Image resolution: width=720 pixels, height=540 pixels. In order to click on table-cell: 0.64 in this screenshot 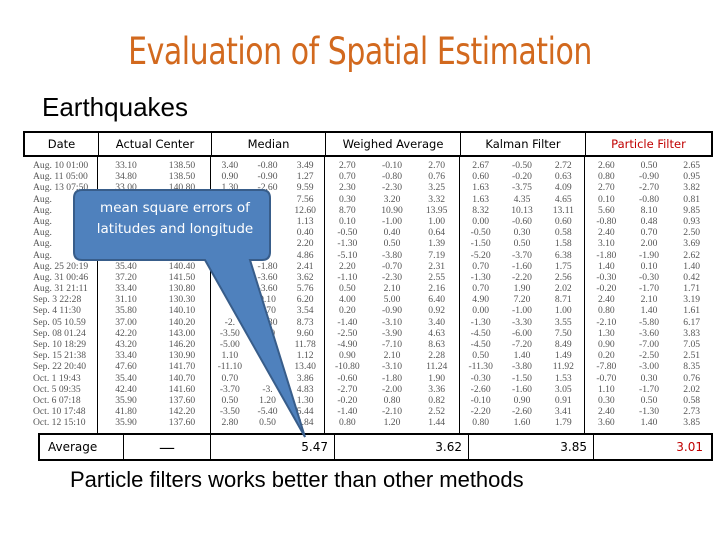, I will do `click(437, 233)`.